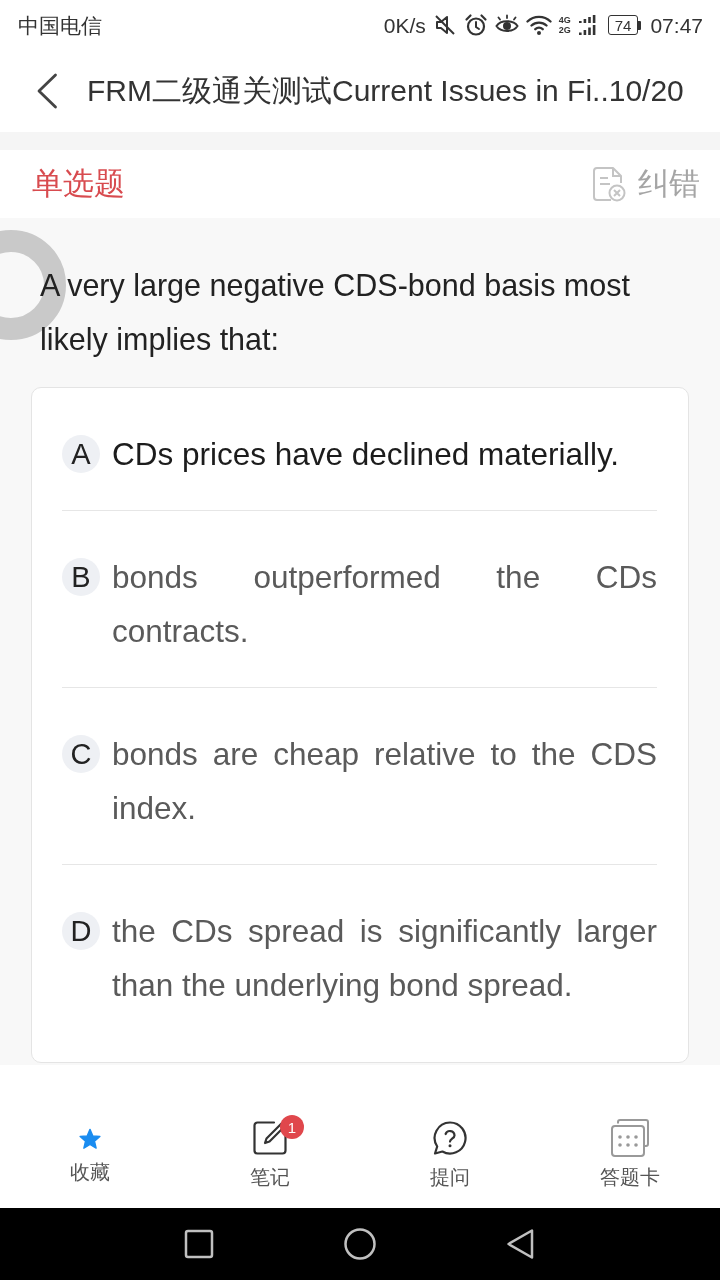 The image size is (720, 1280). I want to click on bottom-tab: 提问, so click(450, 1154).